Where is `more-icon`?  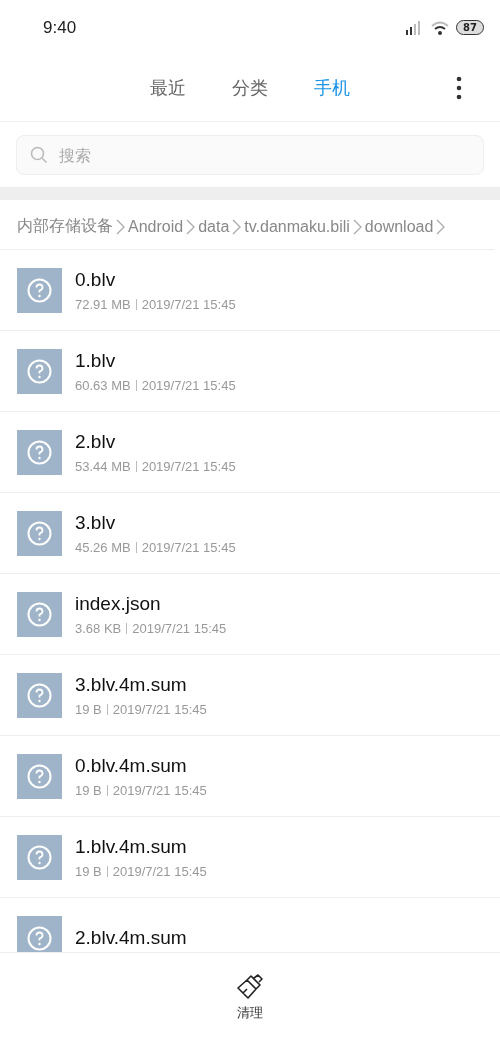 more-icon is located at coordinates (459, 88).